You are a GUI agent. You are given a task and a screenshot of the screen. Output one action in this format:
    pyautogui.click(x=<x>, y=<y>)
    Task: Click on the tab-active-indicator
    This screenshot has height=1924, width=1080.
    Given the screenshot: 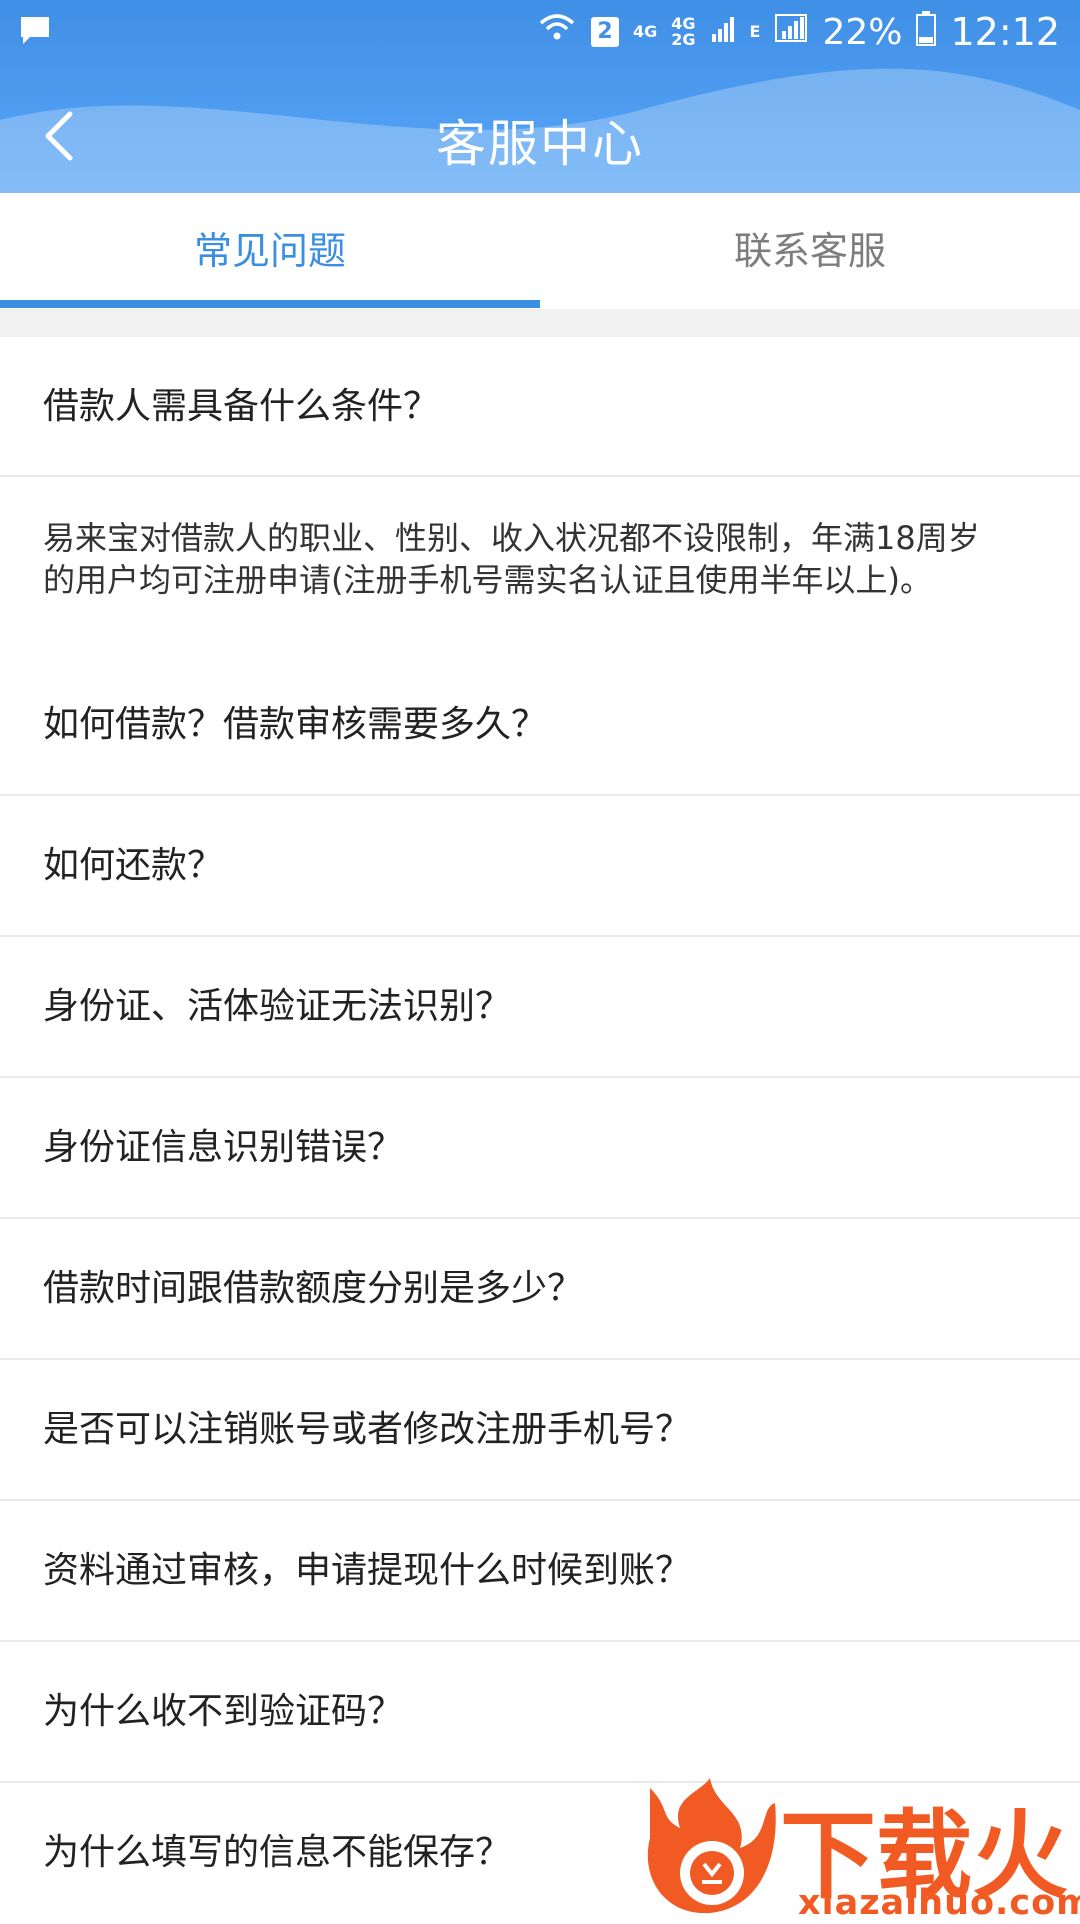 What is the action you would take?
    pyautogui.click(x=270, y=304)
    